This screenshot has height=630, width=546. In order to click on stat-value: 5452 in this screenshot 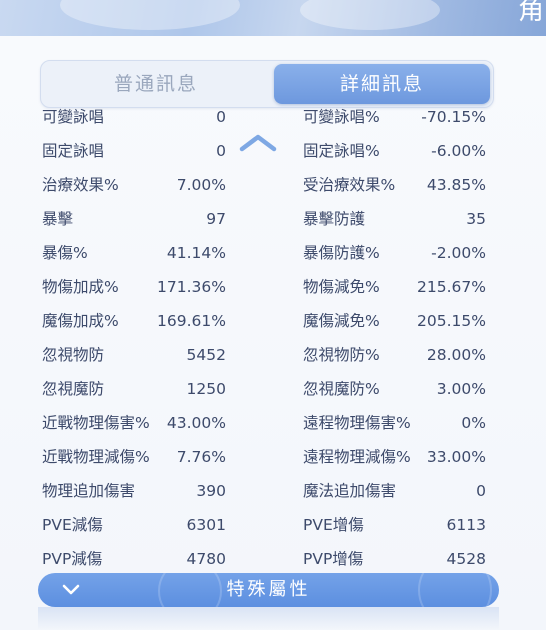, I will do `click(206, 355)`.